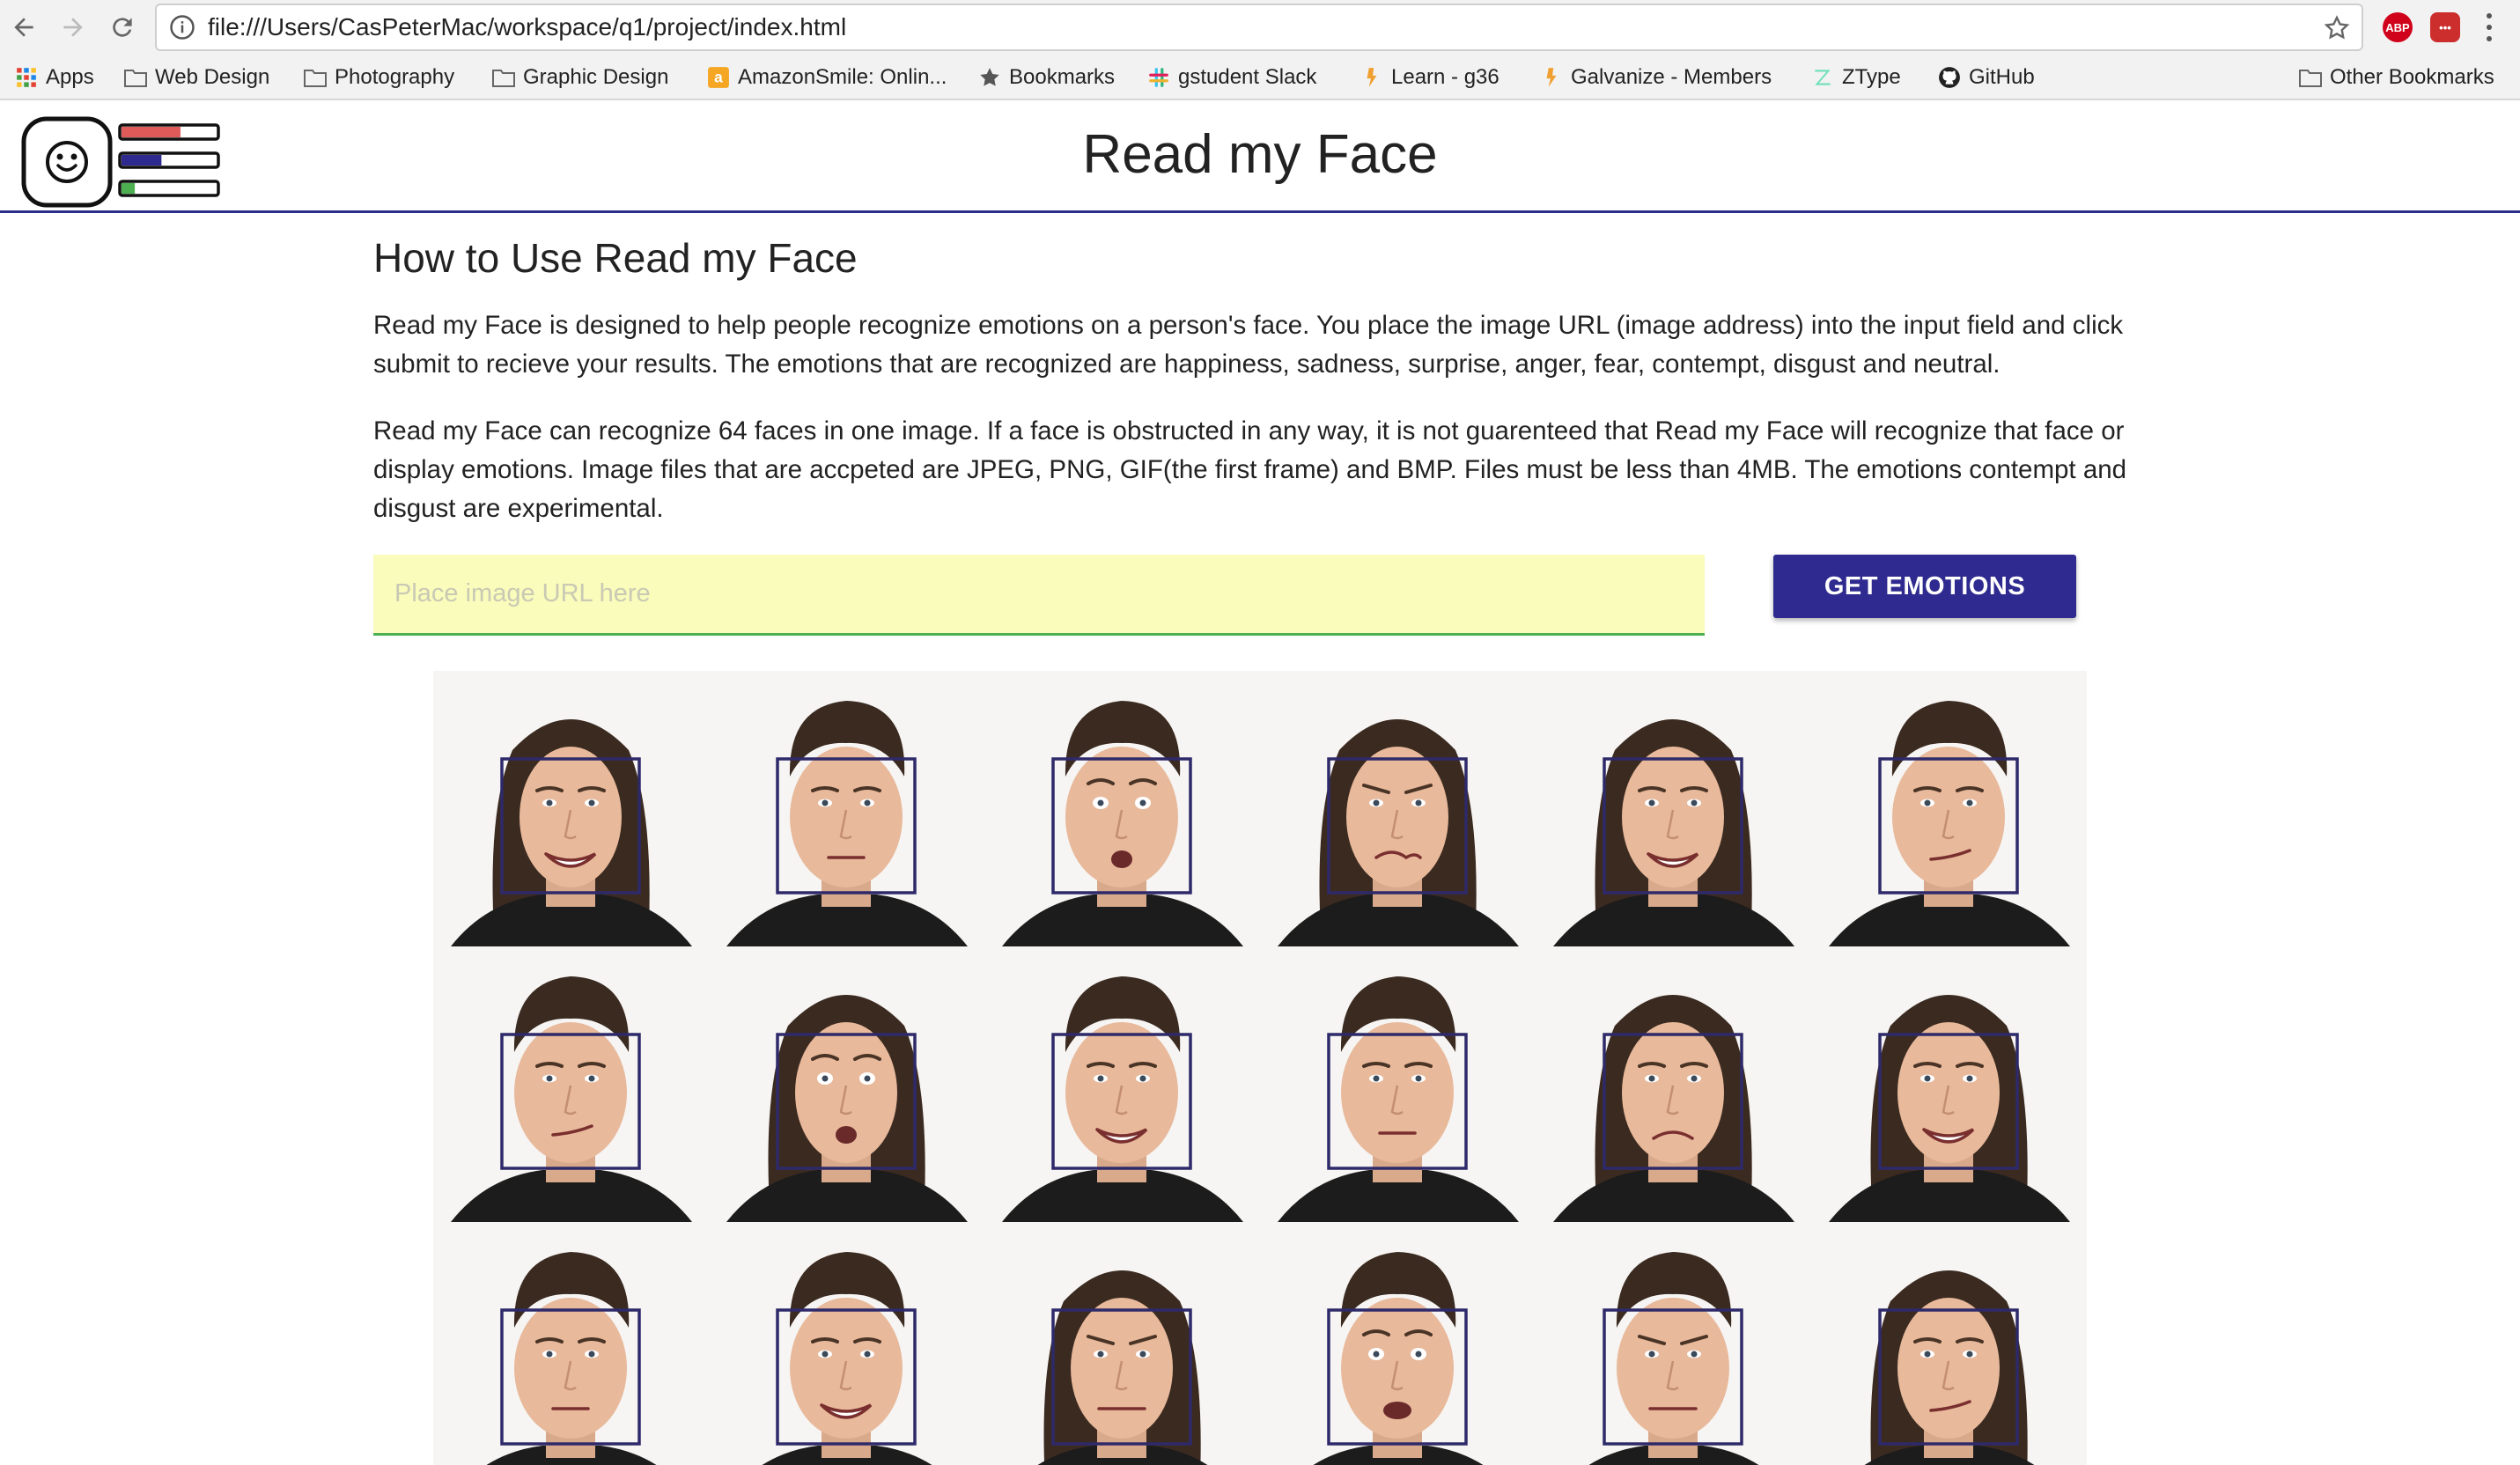  Describe the element at coordinates (1925, 586) in the screenshot. I see `get-emotions-button: GET EMOTIONS` at that location.